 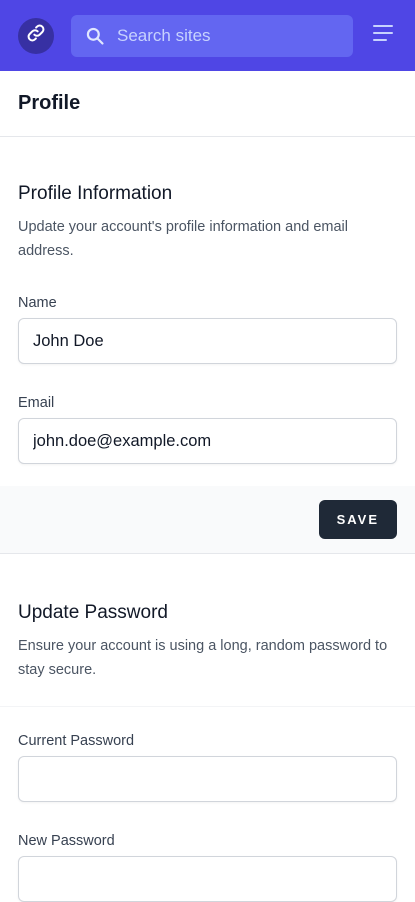 I want to click on save-button: SAVE, so click(x=357, y=519).